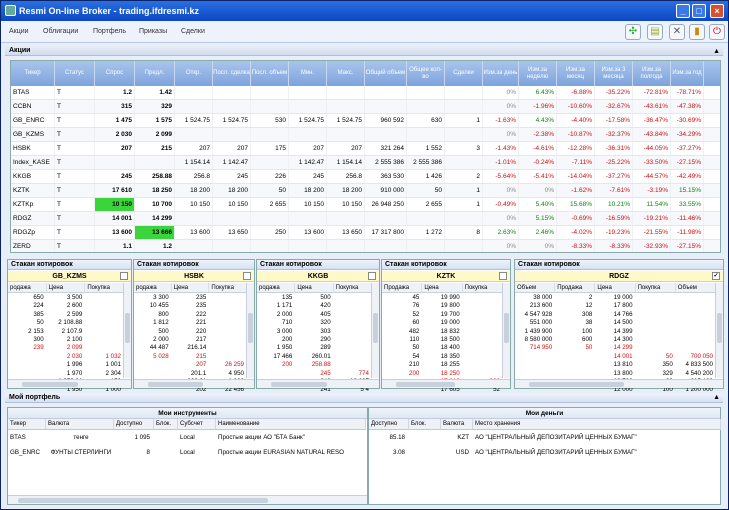  I want to click on menu-portfolio: Портфель, so click(109, 31).